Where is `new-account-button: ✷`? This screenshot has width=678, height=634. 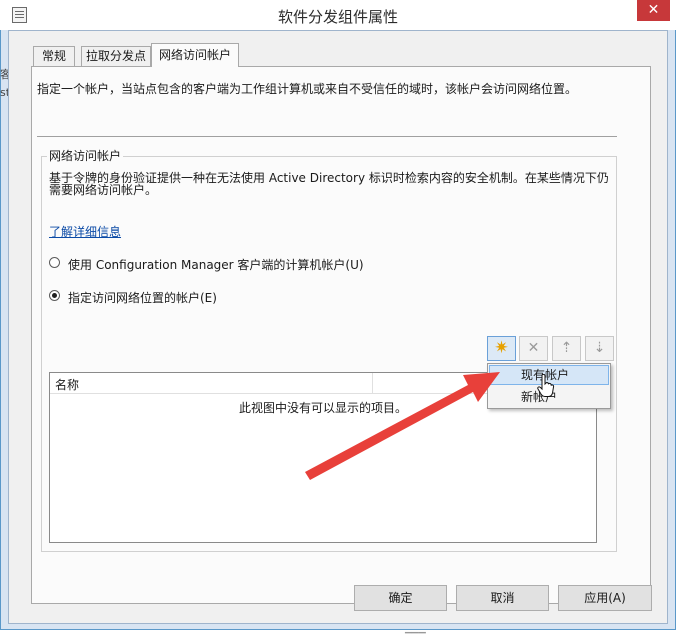
new-account-button: ✷ is located at coordinates (501, 348).